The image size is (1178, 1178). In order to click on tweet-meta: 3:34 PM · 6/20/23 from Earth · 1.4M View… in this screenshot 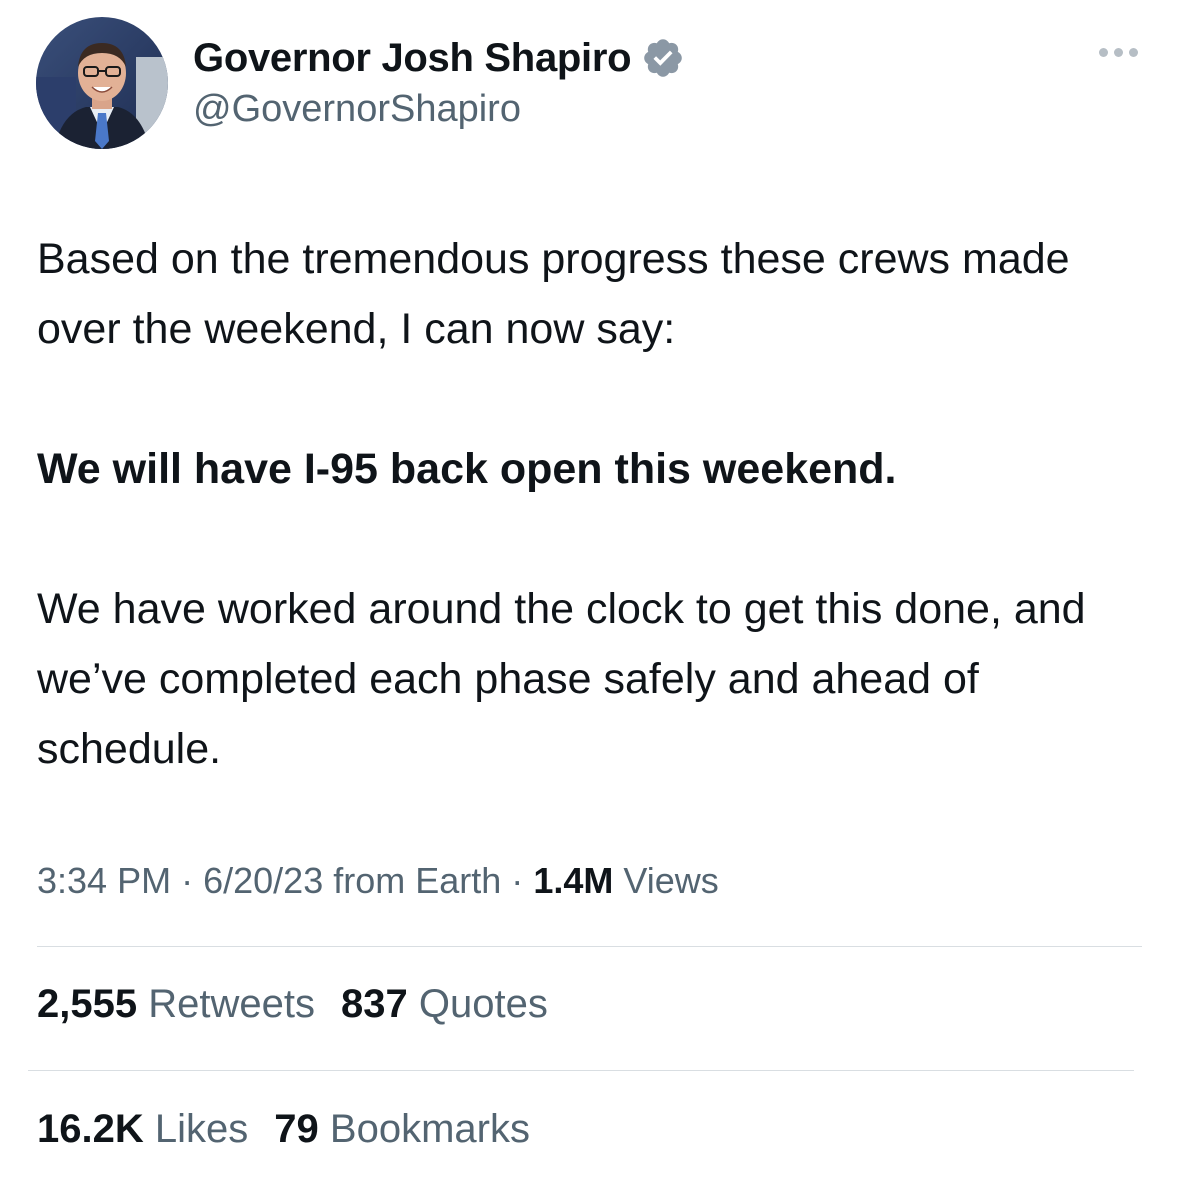, I will do `click(378, 881)`.